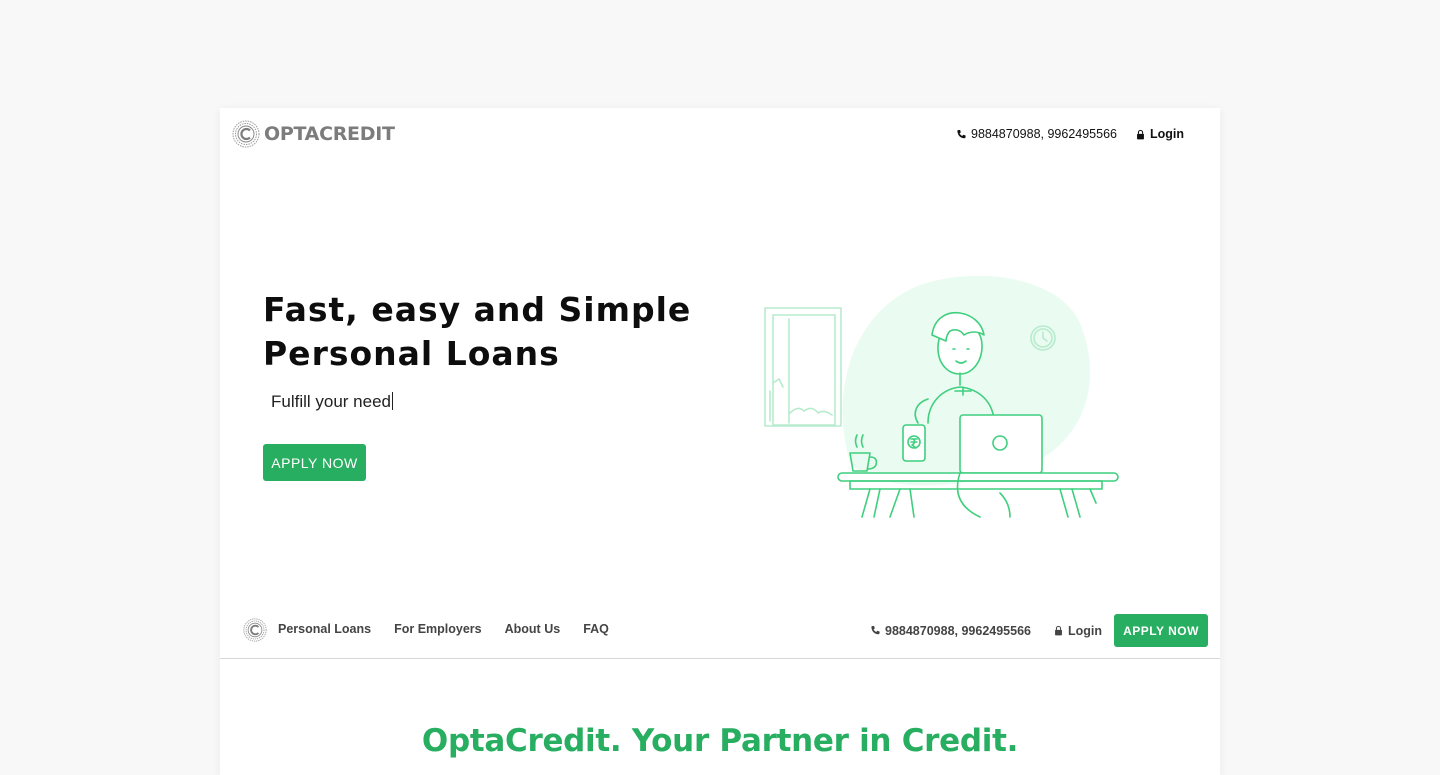 This screenshot has width=1440, height=775. I want to click on nav-apply-now-button: APPLY NOW, so click(1161, 630).